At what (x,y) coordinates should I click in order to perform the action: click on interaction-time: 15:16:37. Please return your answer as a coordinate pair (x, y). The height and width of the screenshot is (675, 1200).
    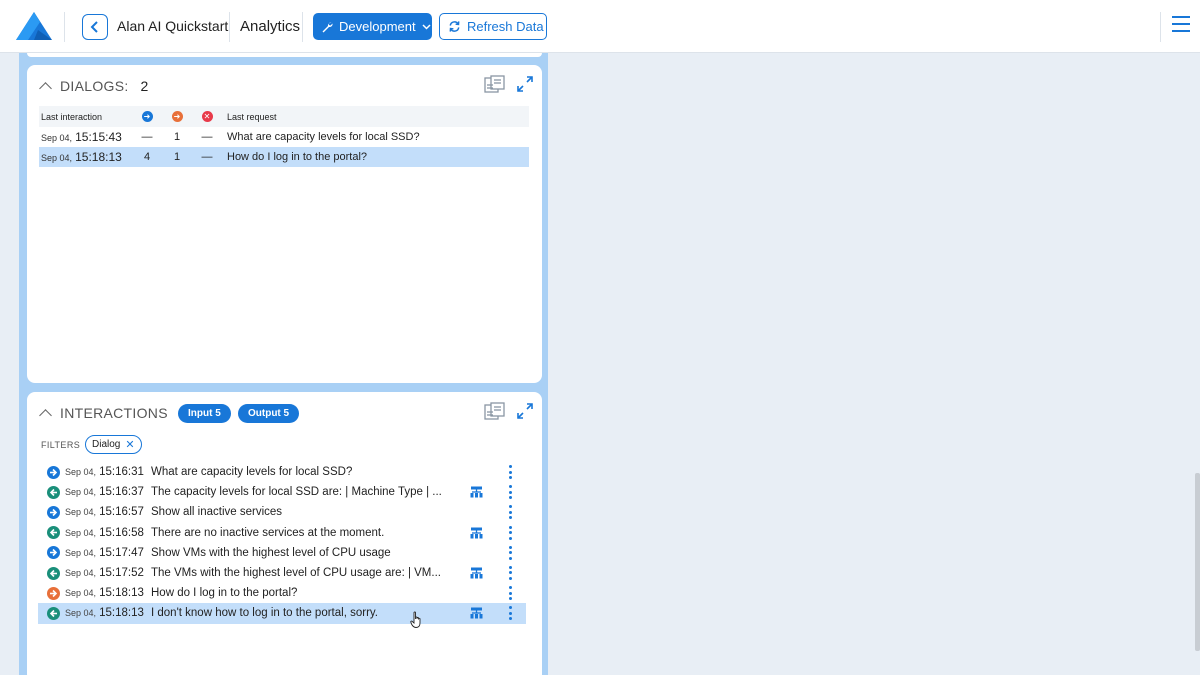
    Looking at the image, I should click on (121, 492).